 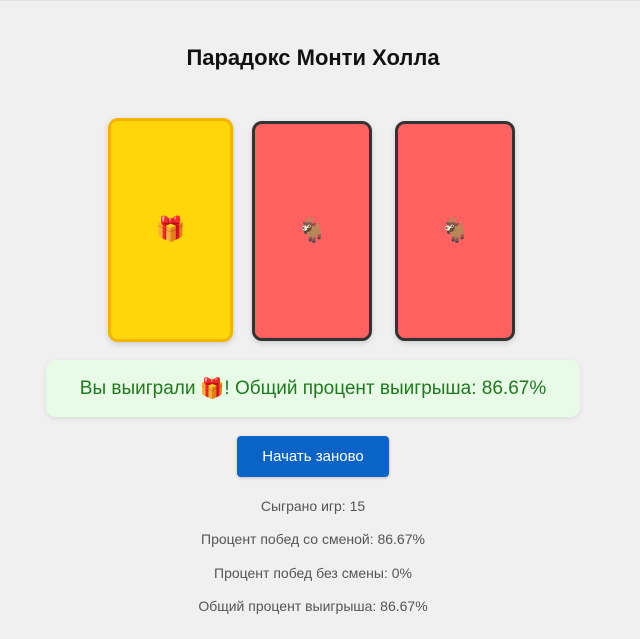 What do you see at coordinates (313, 606) in the screenshot?
I see `total-win-rate-stat: Общий процент выигрыша: 86.67%` at bounding box center [313, 606].